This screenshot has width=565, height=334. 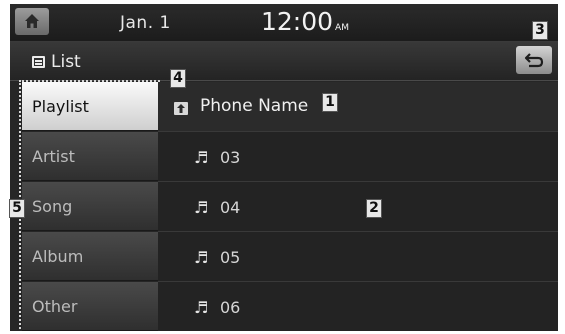 I want to click on home-button, so click(x=32, y=21).